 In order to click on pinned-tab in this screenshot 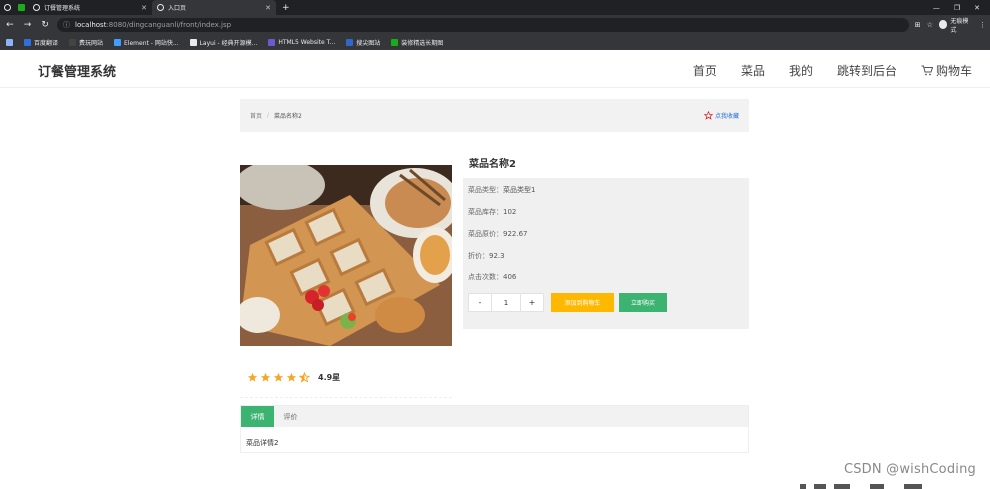, I will do `click(21, 7)`.